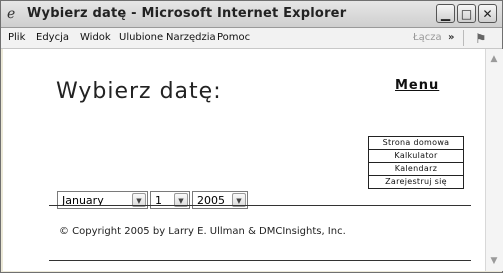  Describe the element at coordinates (139, 91) in the screenshot. I see `page-title: Wybierz datę:` at that location.